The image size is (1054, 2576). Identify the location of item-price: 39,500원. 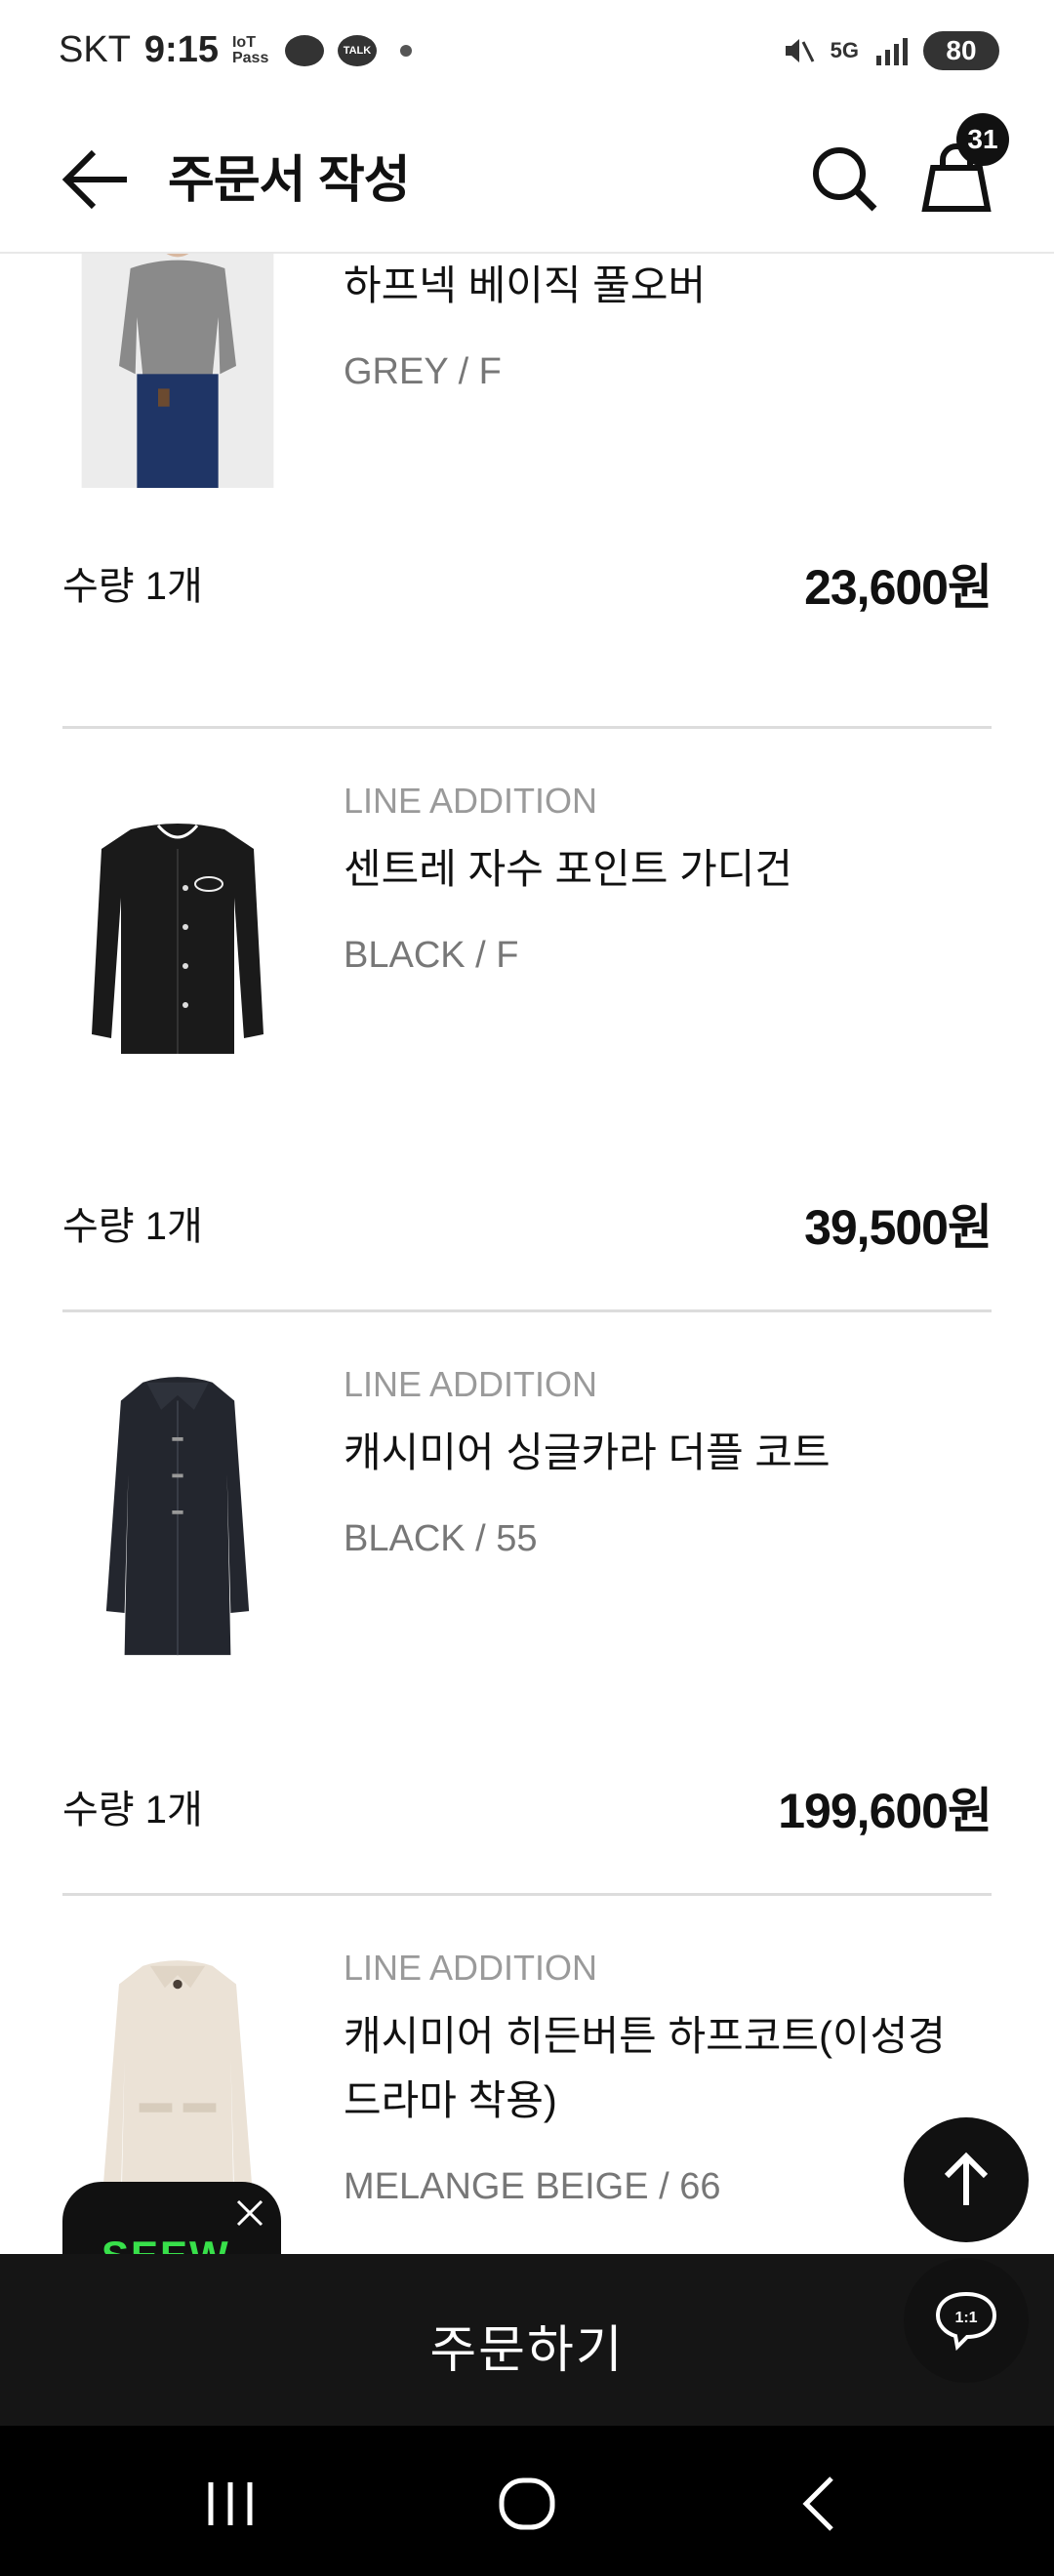
(898, 1227).